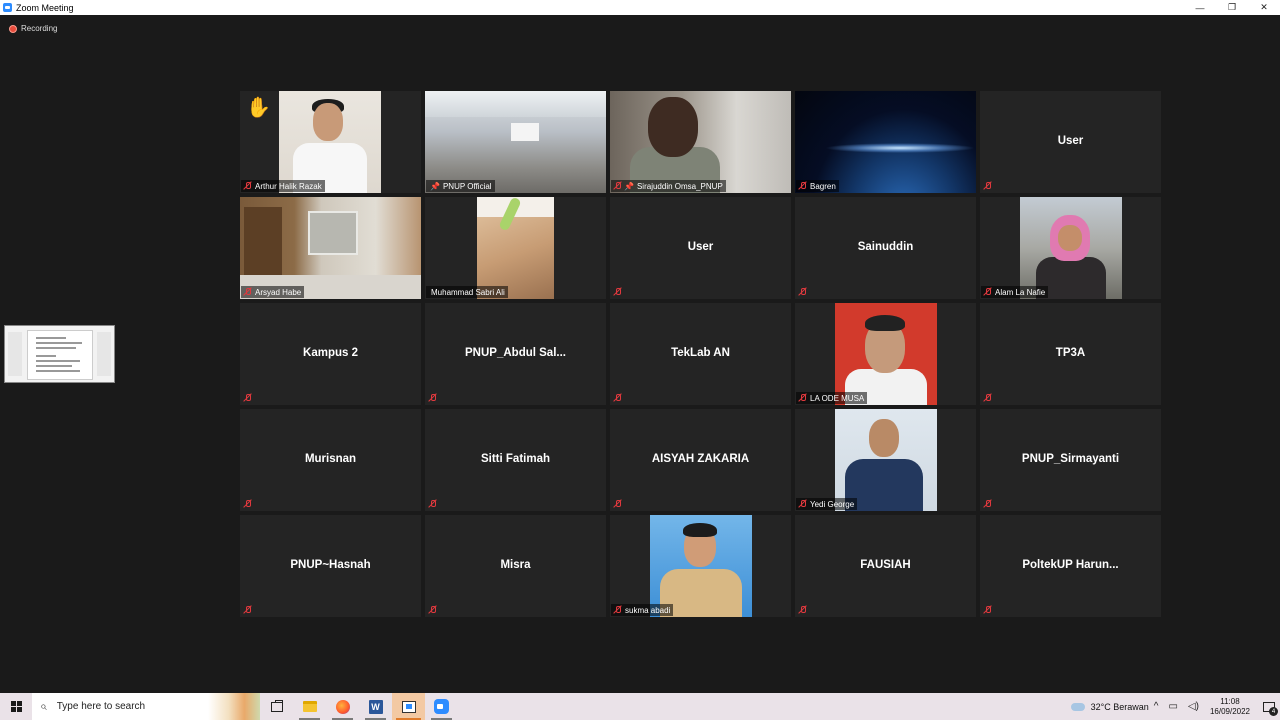  I want to click on taskbar-search: ⌕, so click(146, 706).